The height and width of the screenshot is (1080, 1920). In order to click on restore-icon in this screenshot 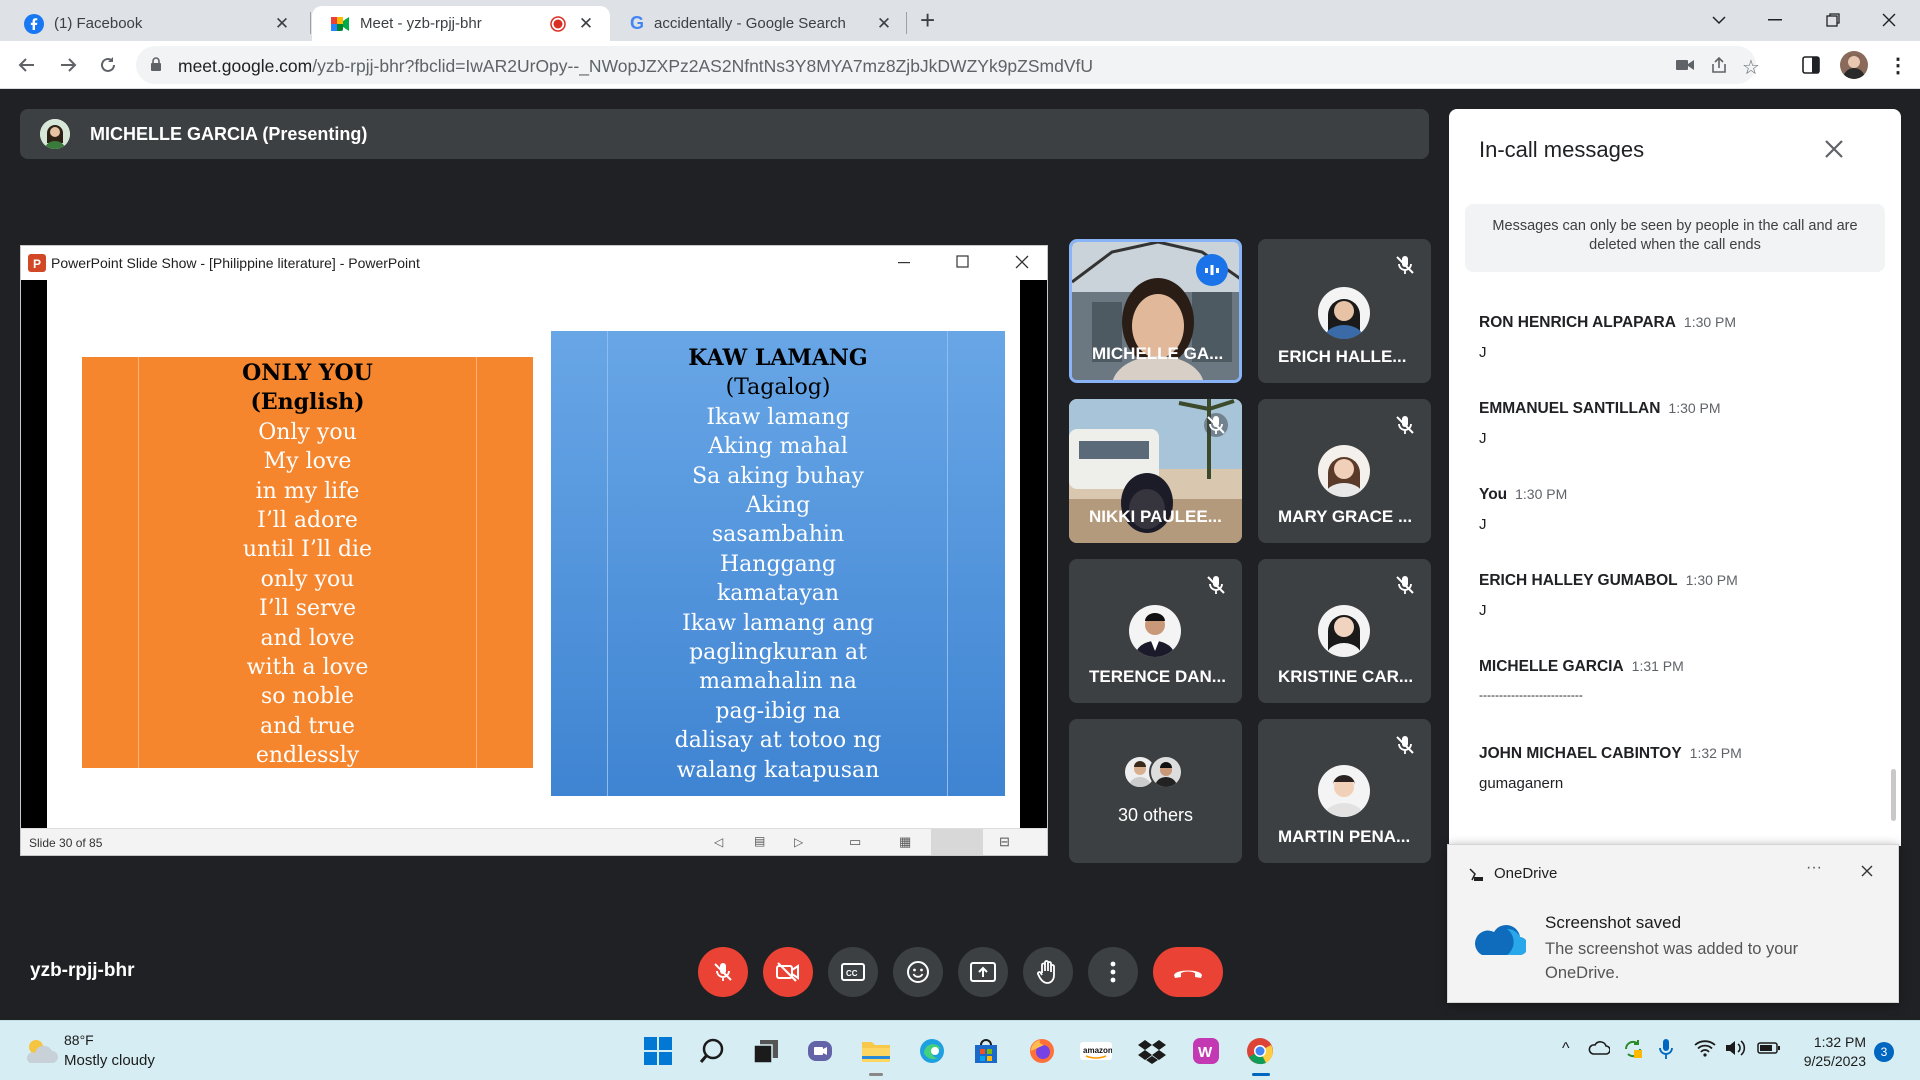, I will do `click(1833, 20)`.